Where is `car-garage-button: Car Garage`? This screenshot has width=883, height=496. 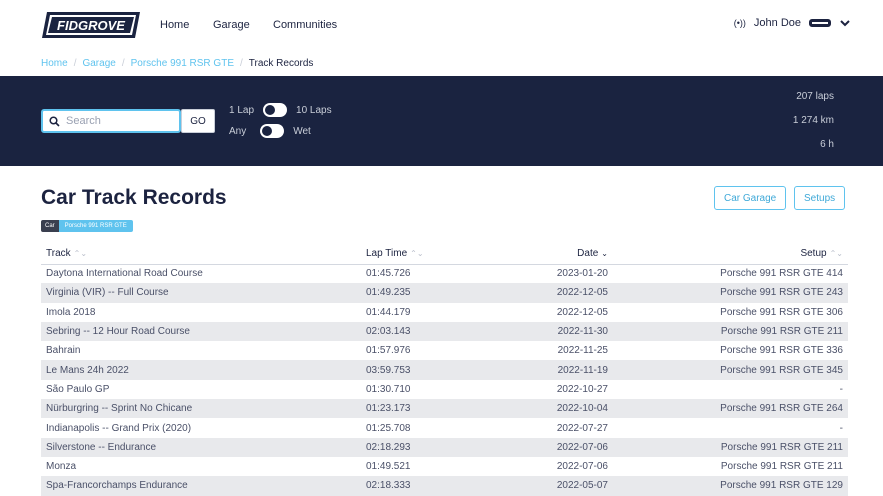
car-garage-button: Car Garage is located at coordinates (750, 198).